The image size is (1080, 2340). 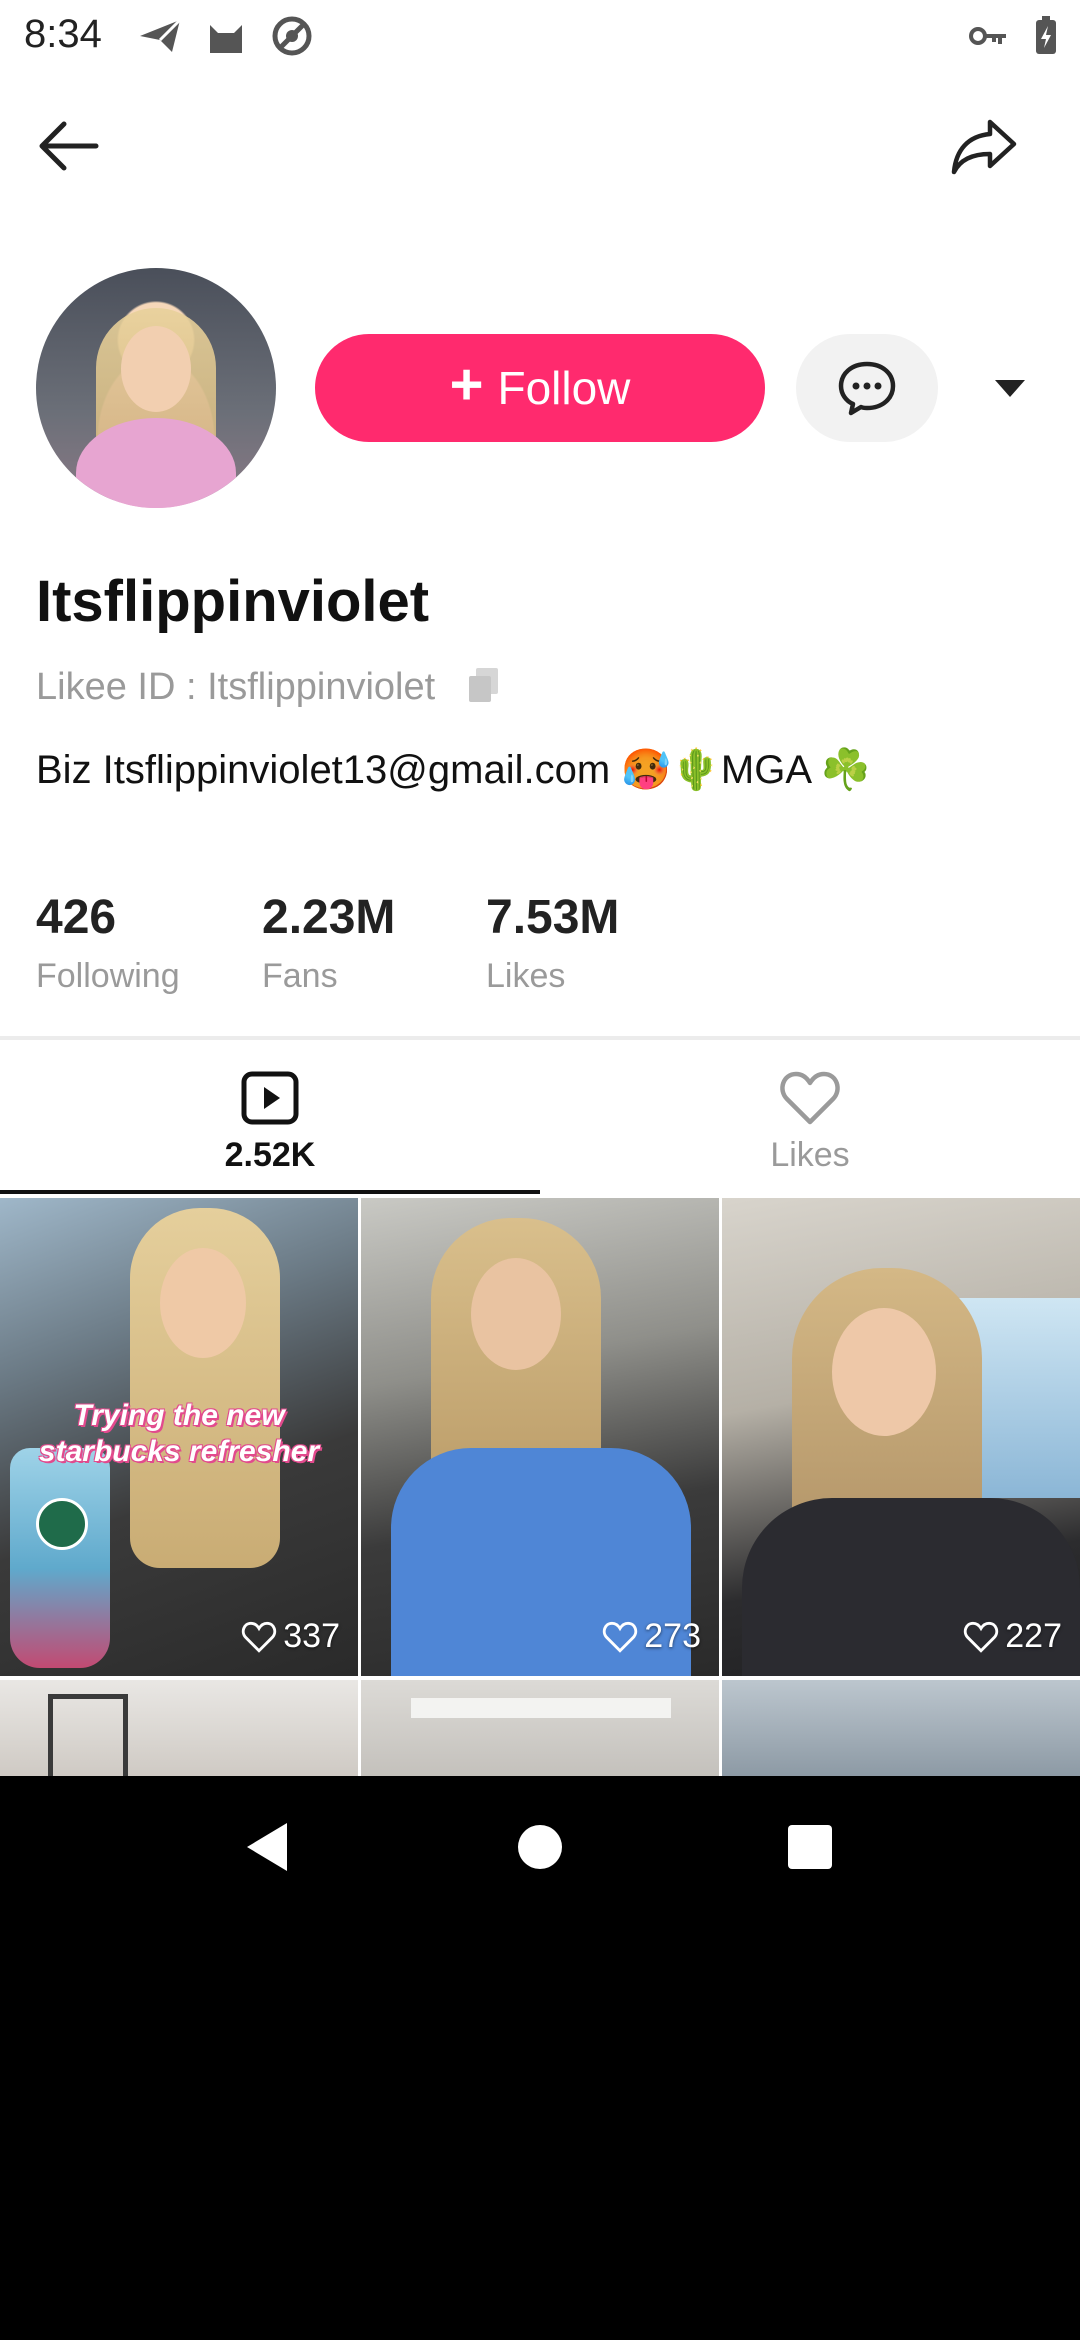 What do you see at coordinates (270, 1192) in the screenshot?
I see `tab-underline` at bounding box center [270, 1192].